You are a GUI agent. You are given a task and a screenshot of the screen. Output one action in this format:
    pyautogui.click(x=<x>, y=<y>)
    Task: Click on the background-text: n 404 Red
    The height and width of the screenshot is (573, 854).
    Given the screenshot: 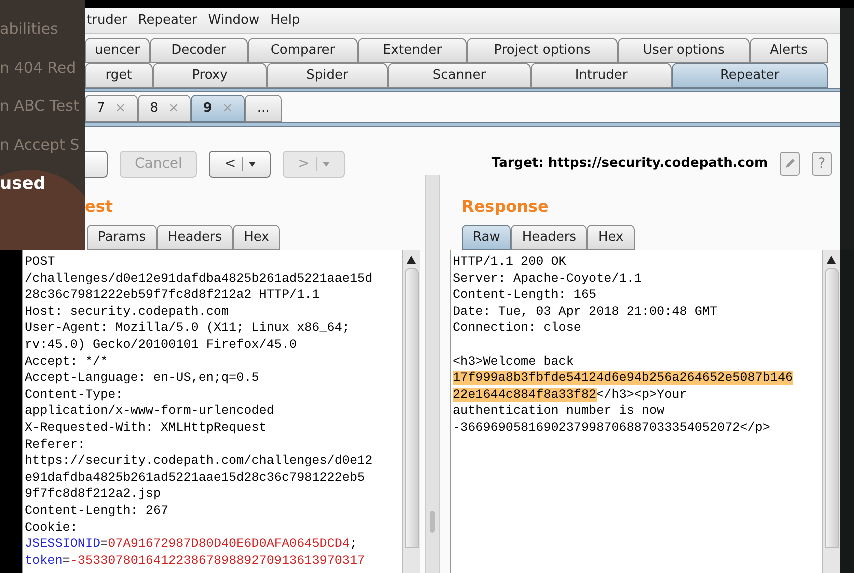 What is the action you would take?
    pyautogui.click(x=39, y=68)
    